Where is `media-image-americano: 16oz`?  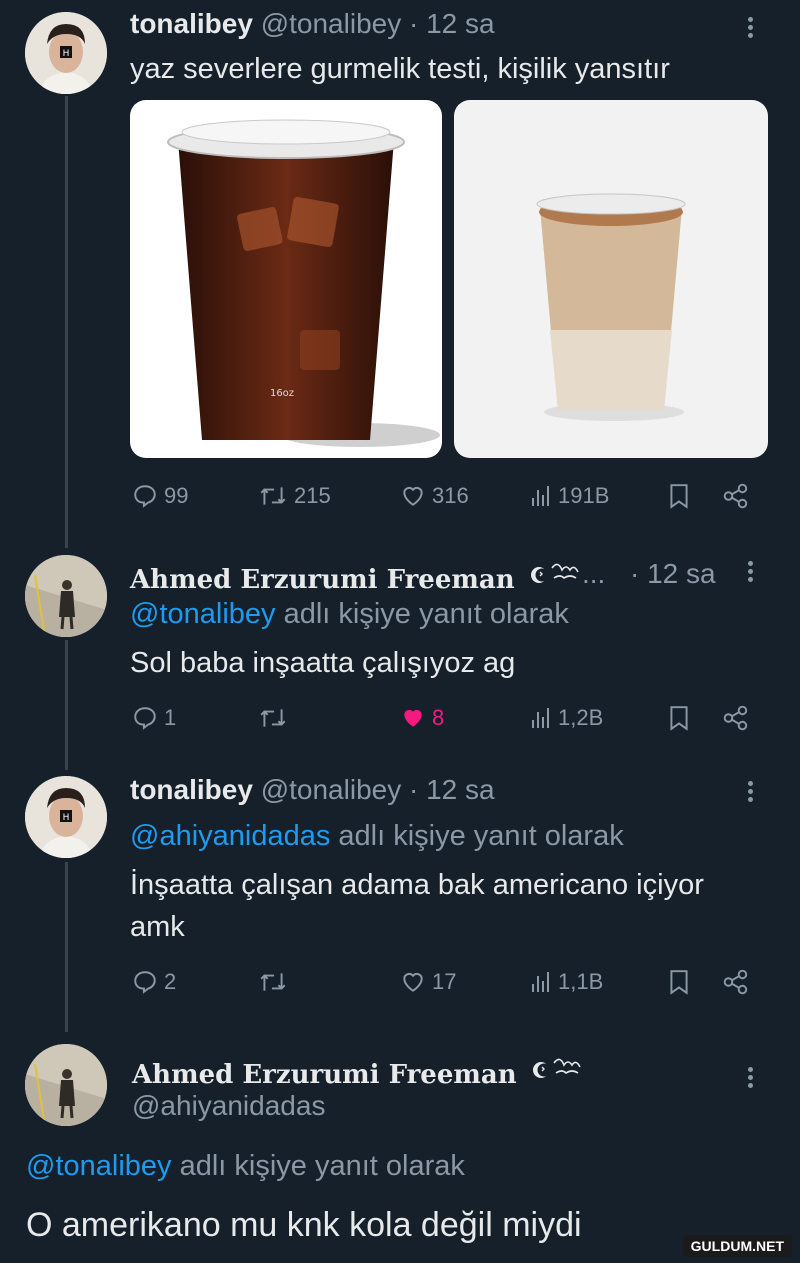
media-image-americano: 16oz is located at coordinates (286, 279).